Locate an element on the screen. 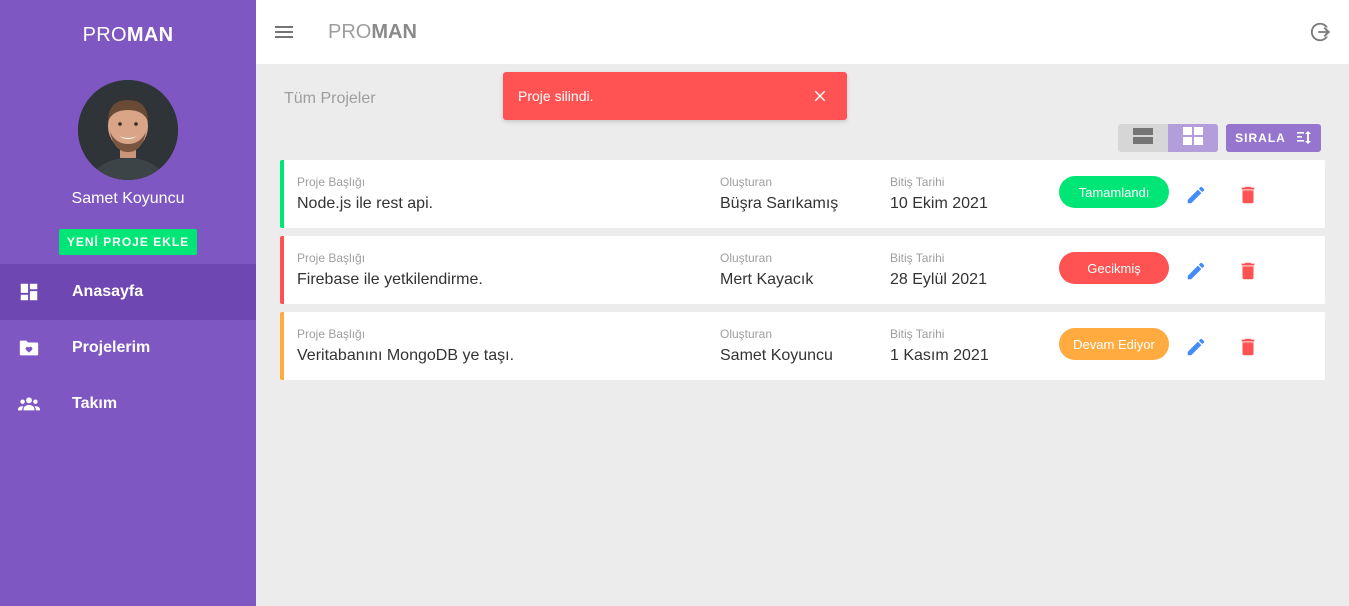 The width and height of the screenshot is (1349, 606). status-badge: Devam Ediyor is located at coordinates (1114, 344).